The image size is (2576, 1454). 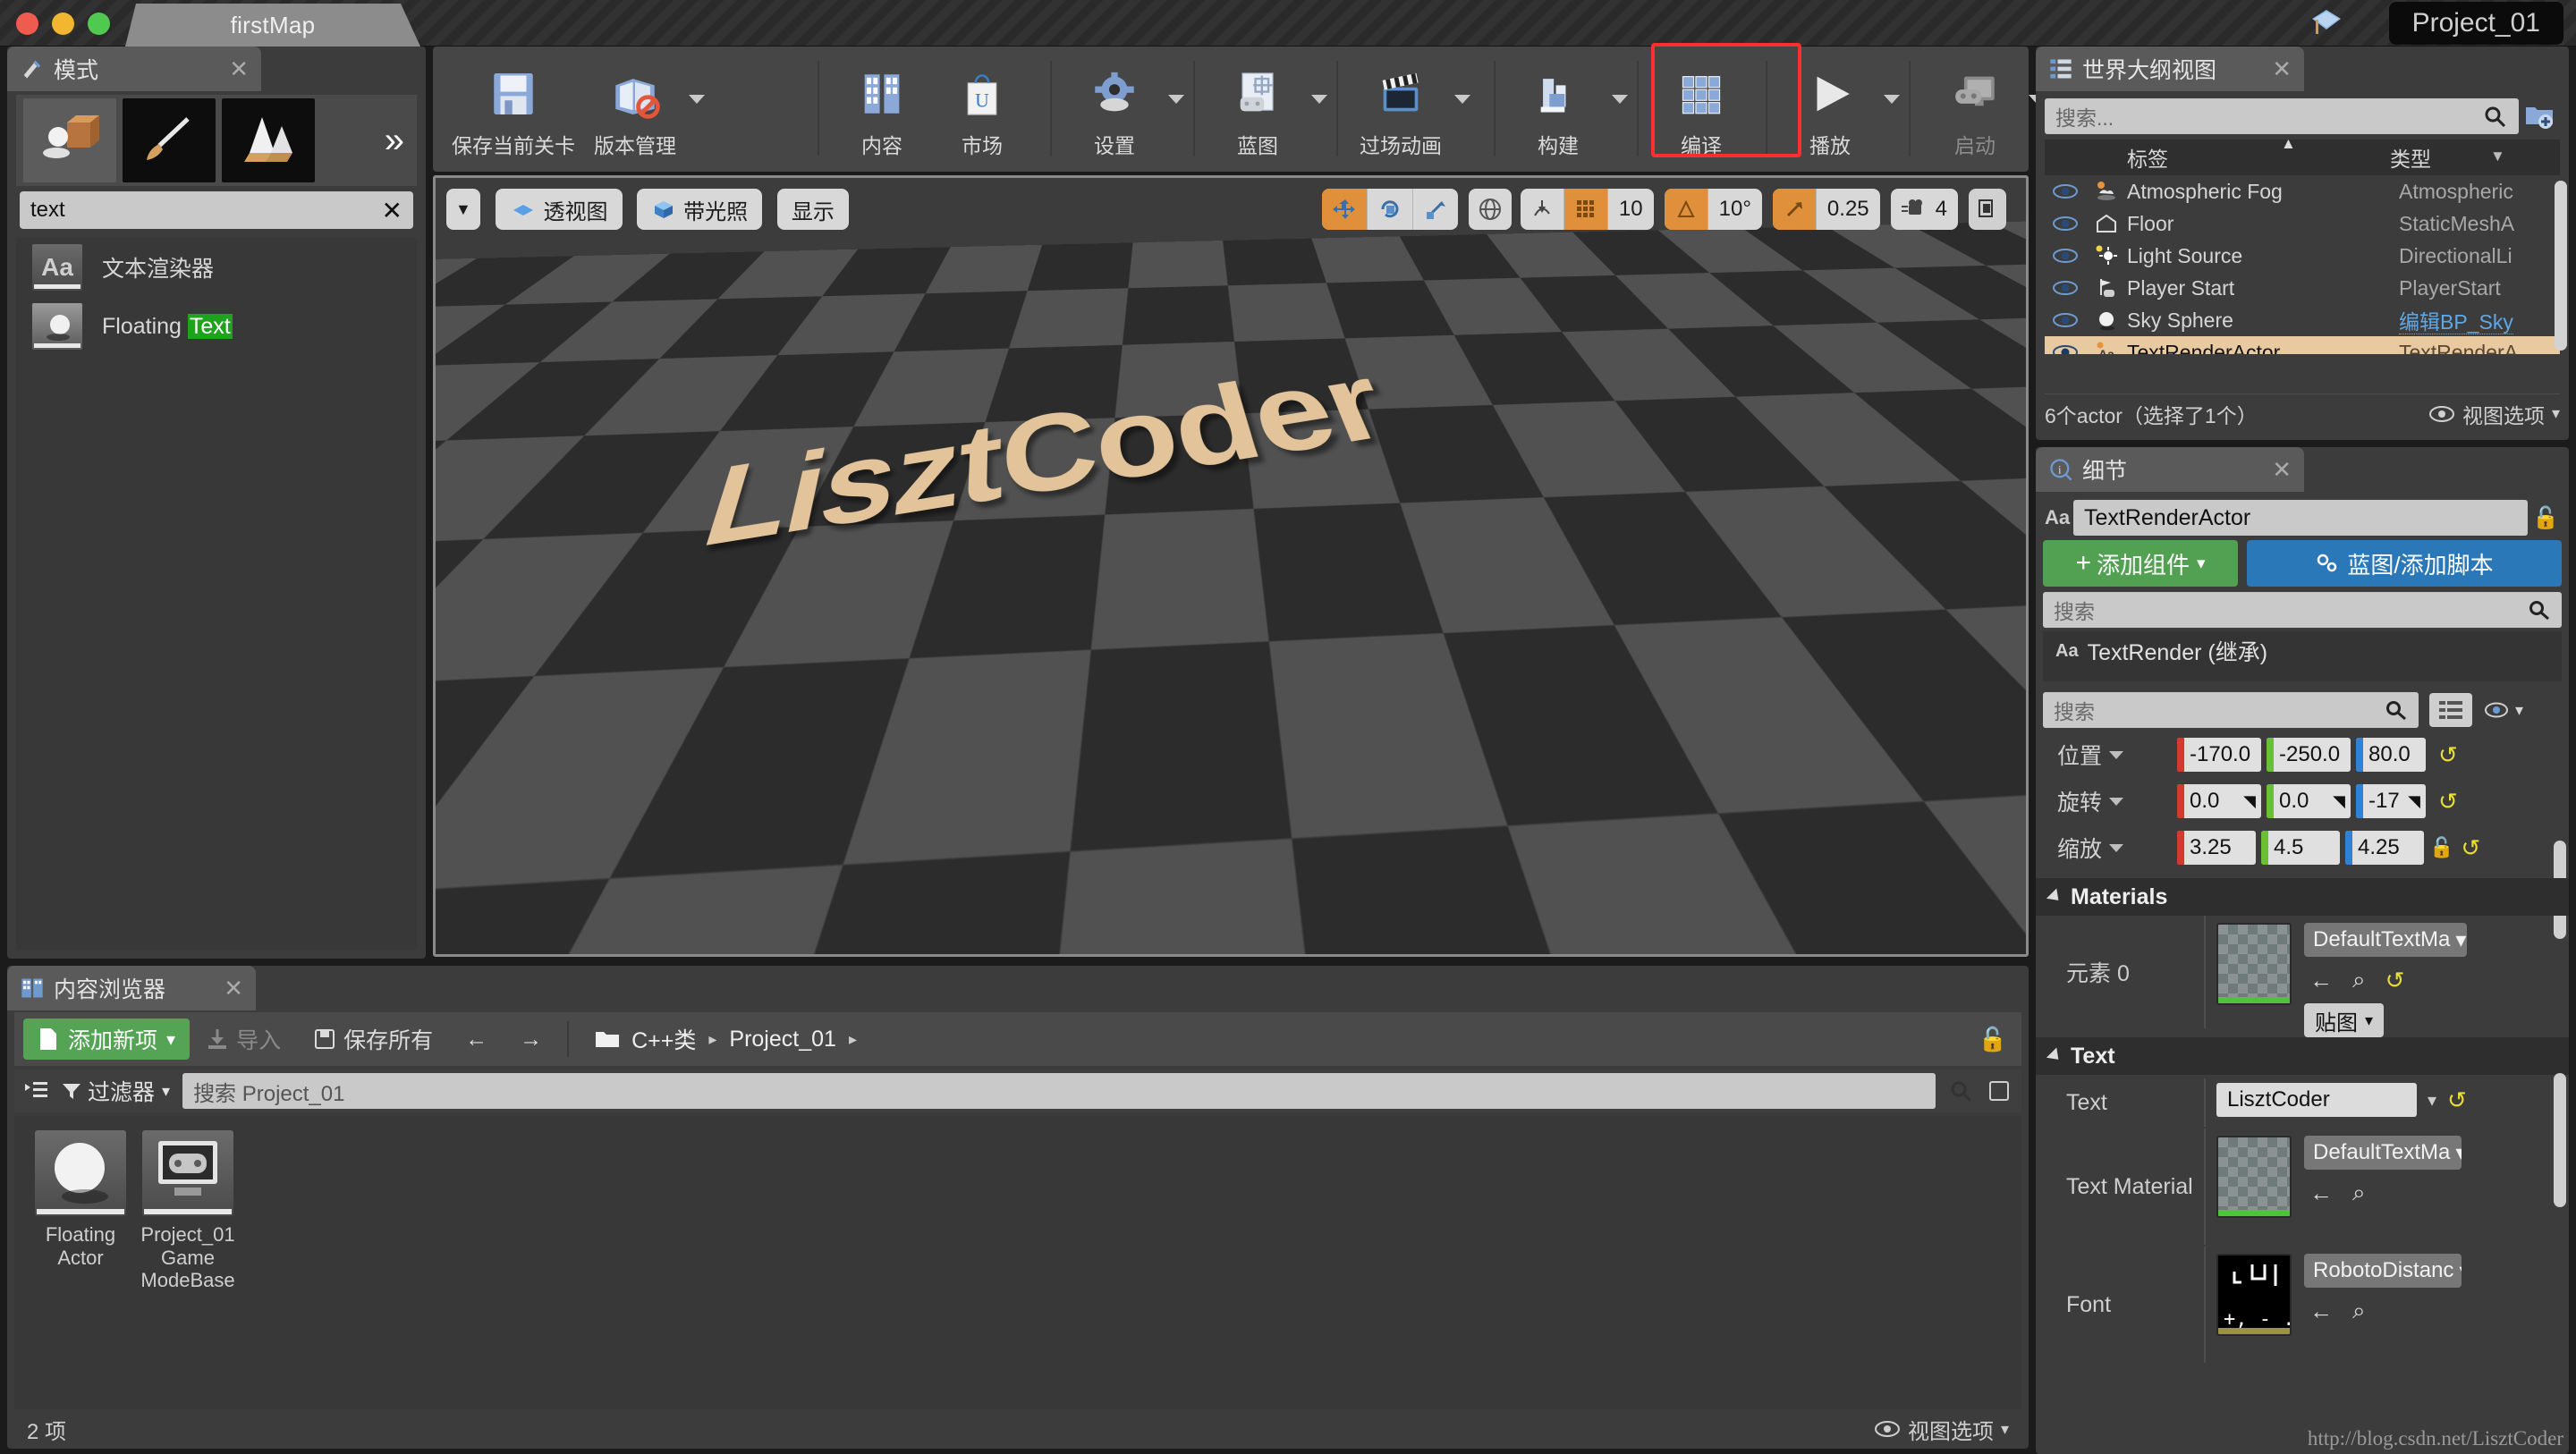 What do you see at coordinates (1319, 108) in the screenshot?
I see `blueprint-caret` at bounding box center [1319, 108].